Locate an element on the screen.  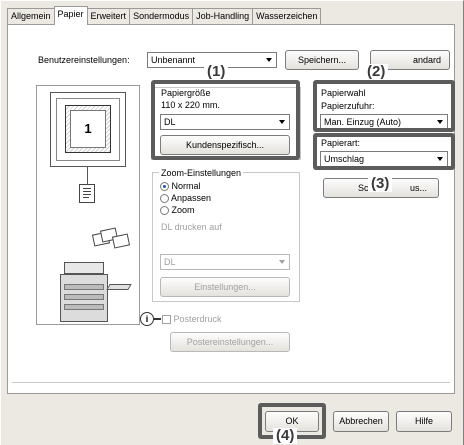
document-icon is located at coordinates (87, 193).